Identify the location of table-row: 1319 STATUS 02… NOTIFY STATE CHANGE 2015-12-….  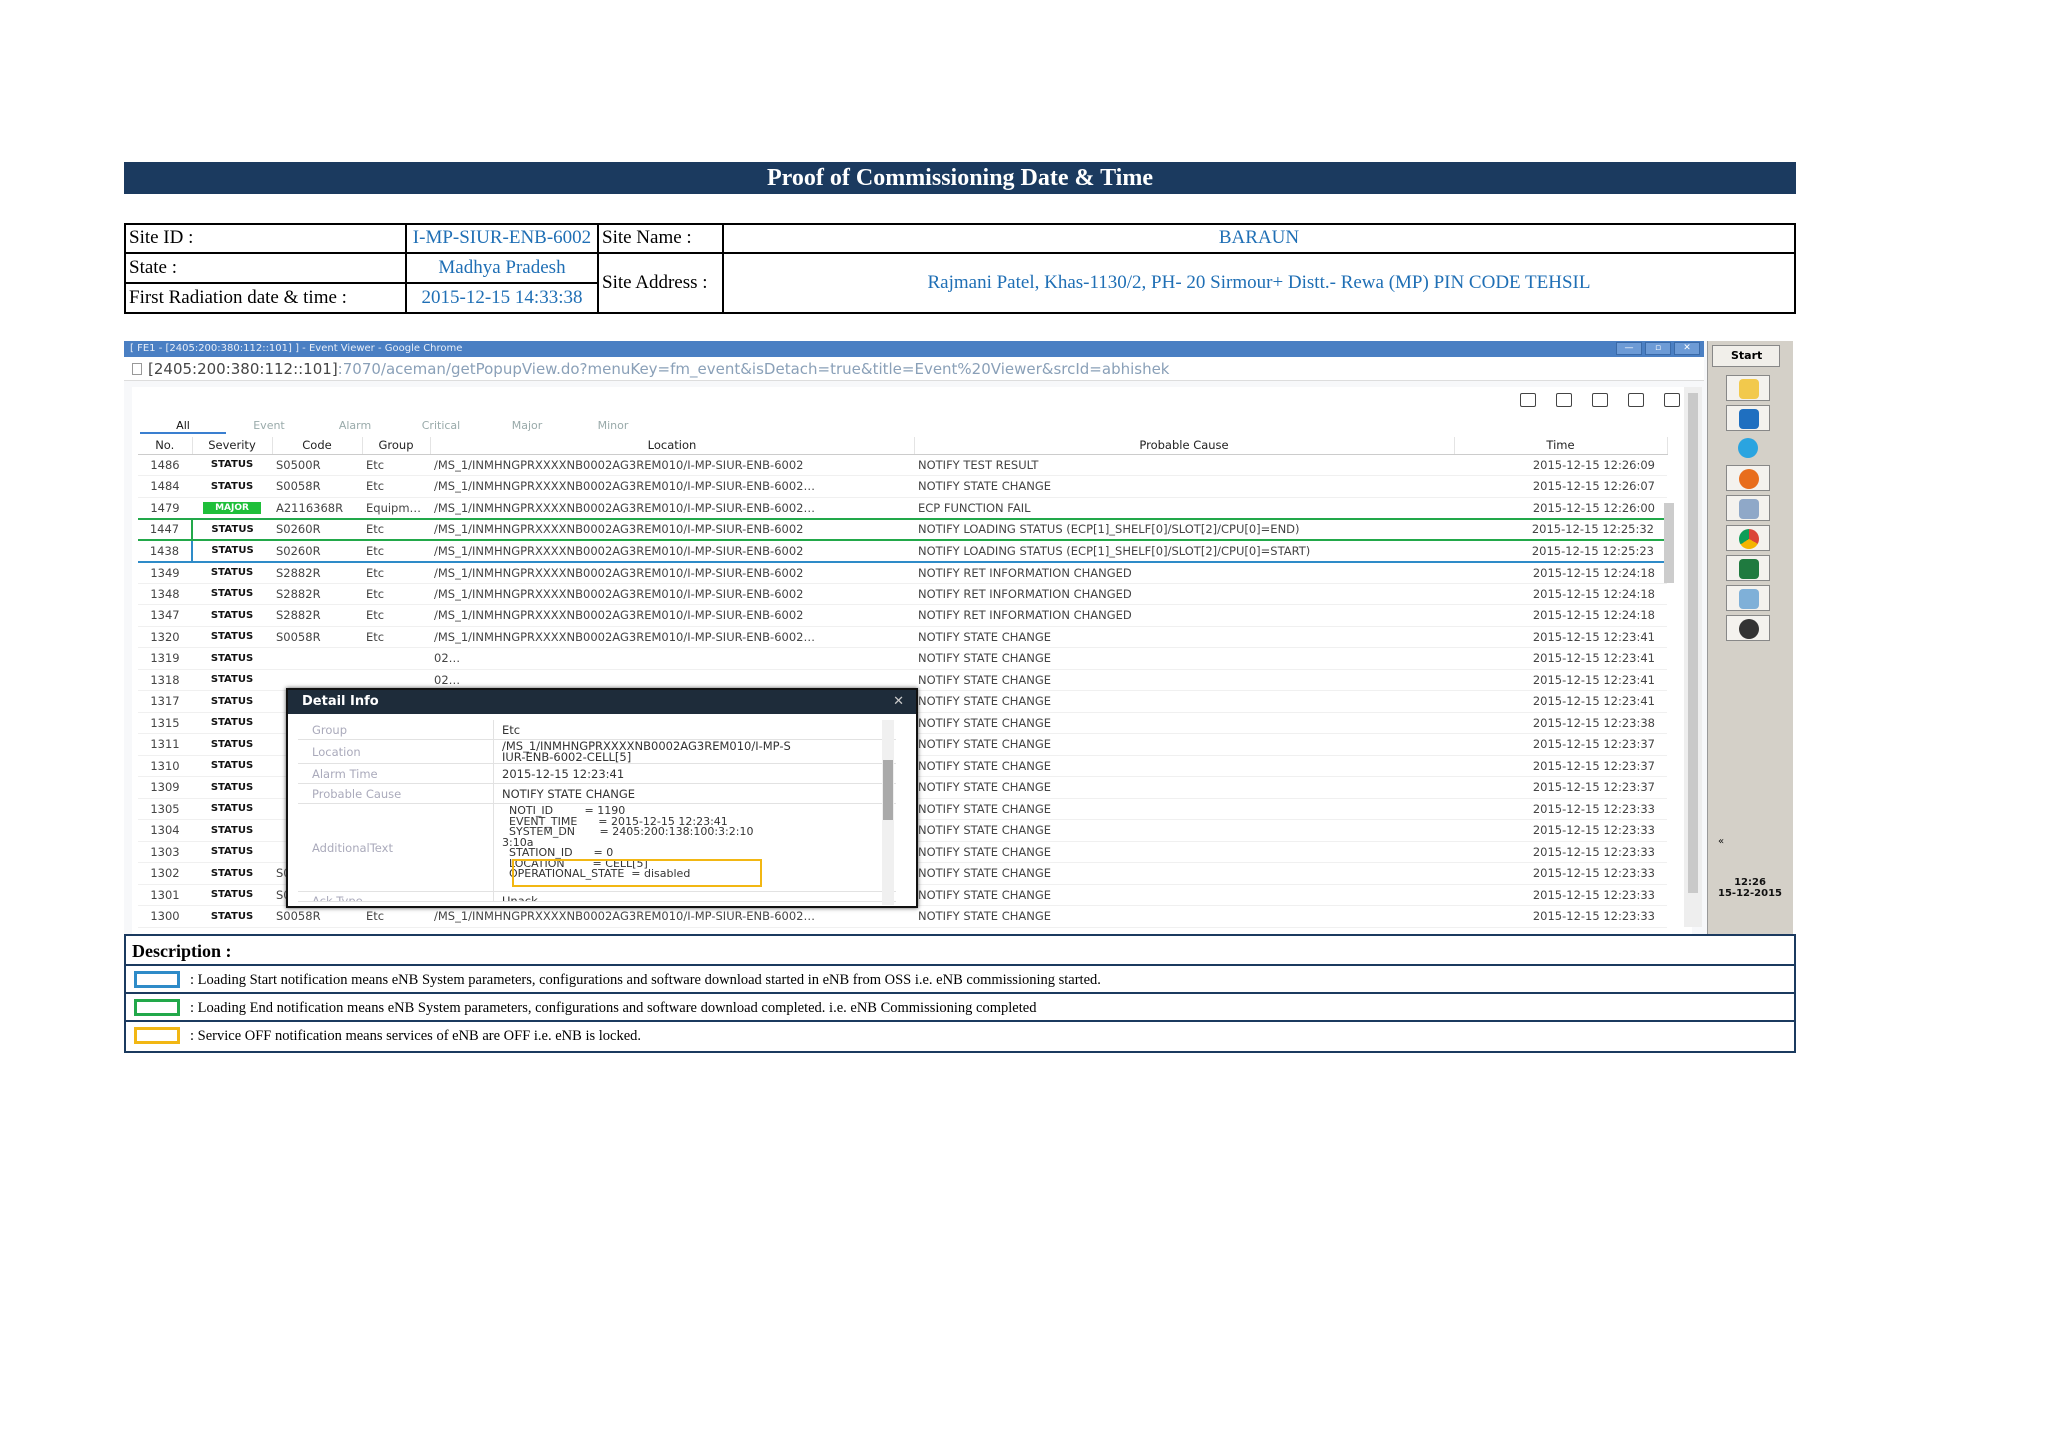
(902, 658).